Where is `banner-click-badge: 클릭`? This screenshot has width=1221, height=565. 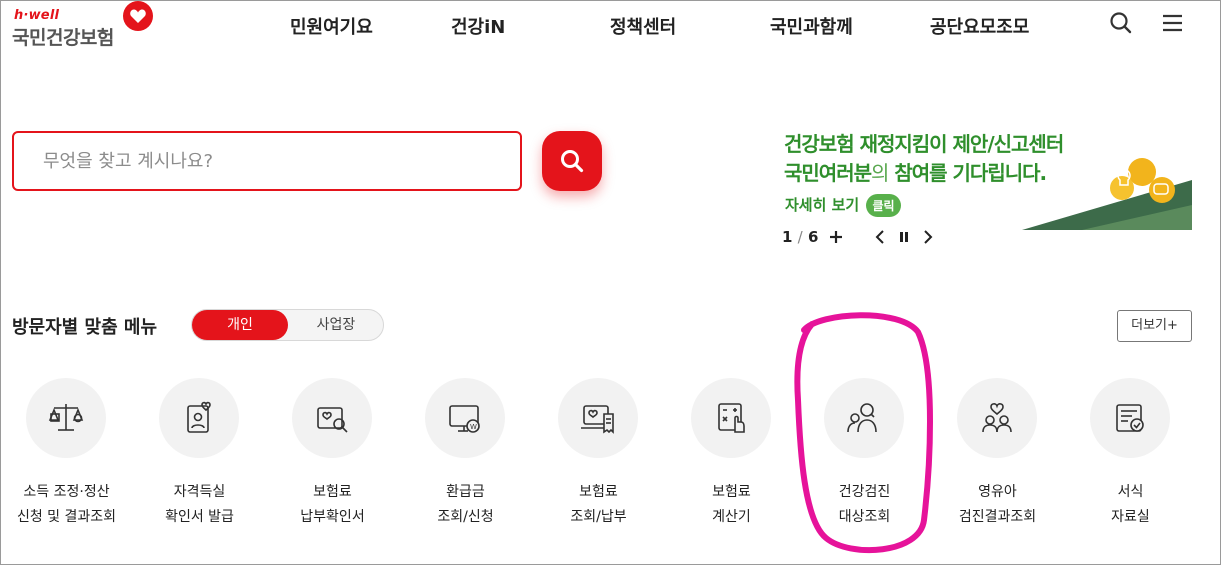 banner-click-badge: 클릭 is located at coordinates (883, 205).